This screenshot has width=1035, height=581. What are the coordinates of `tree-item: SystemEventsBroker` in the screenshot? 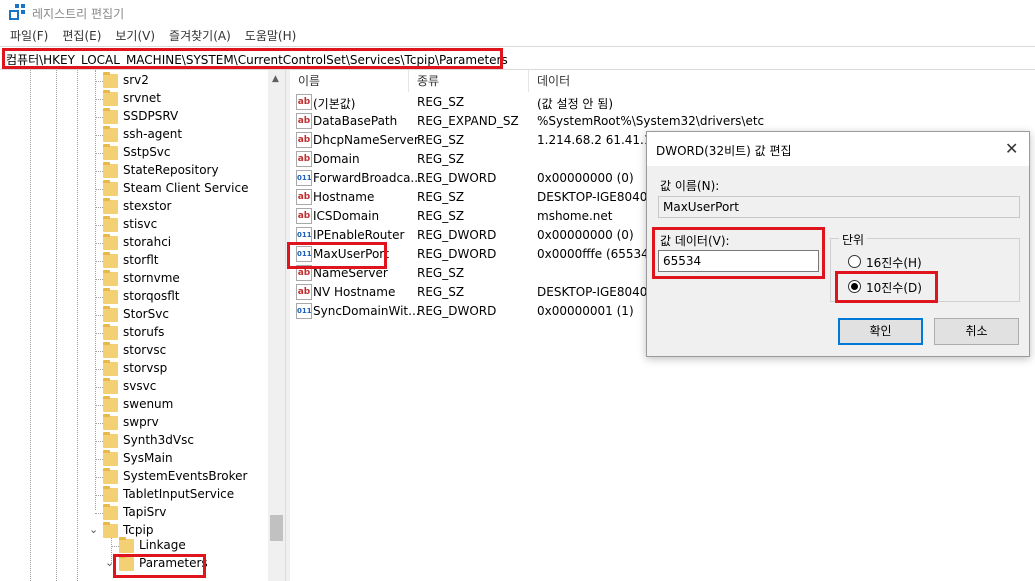 It's located at (134, 477).